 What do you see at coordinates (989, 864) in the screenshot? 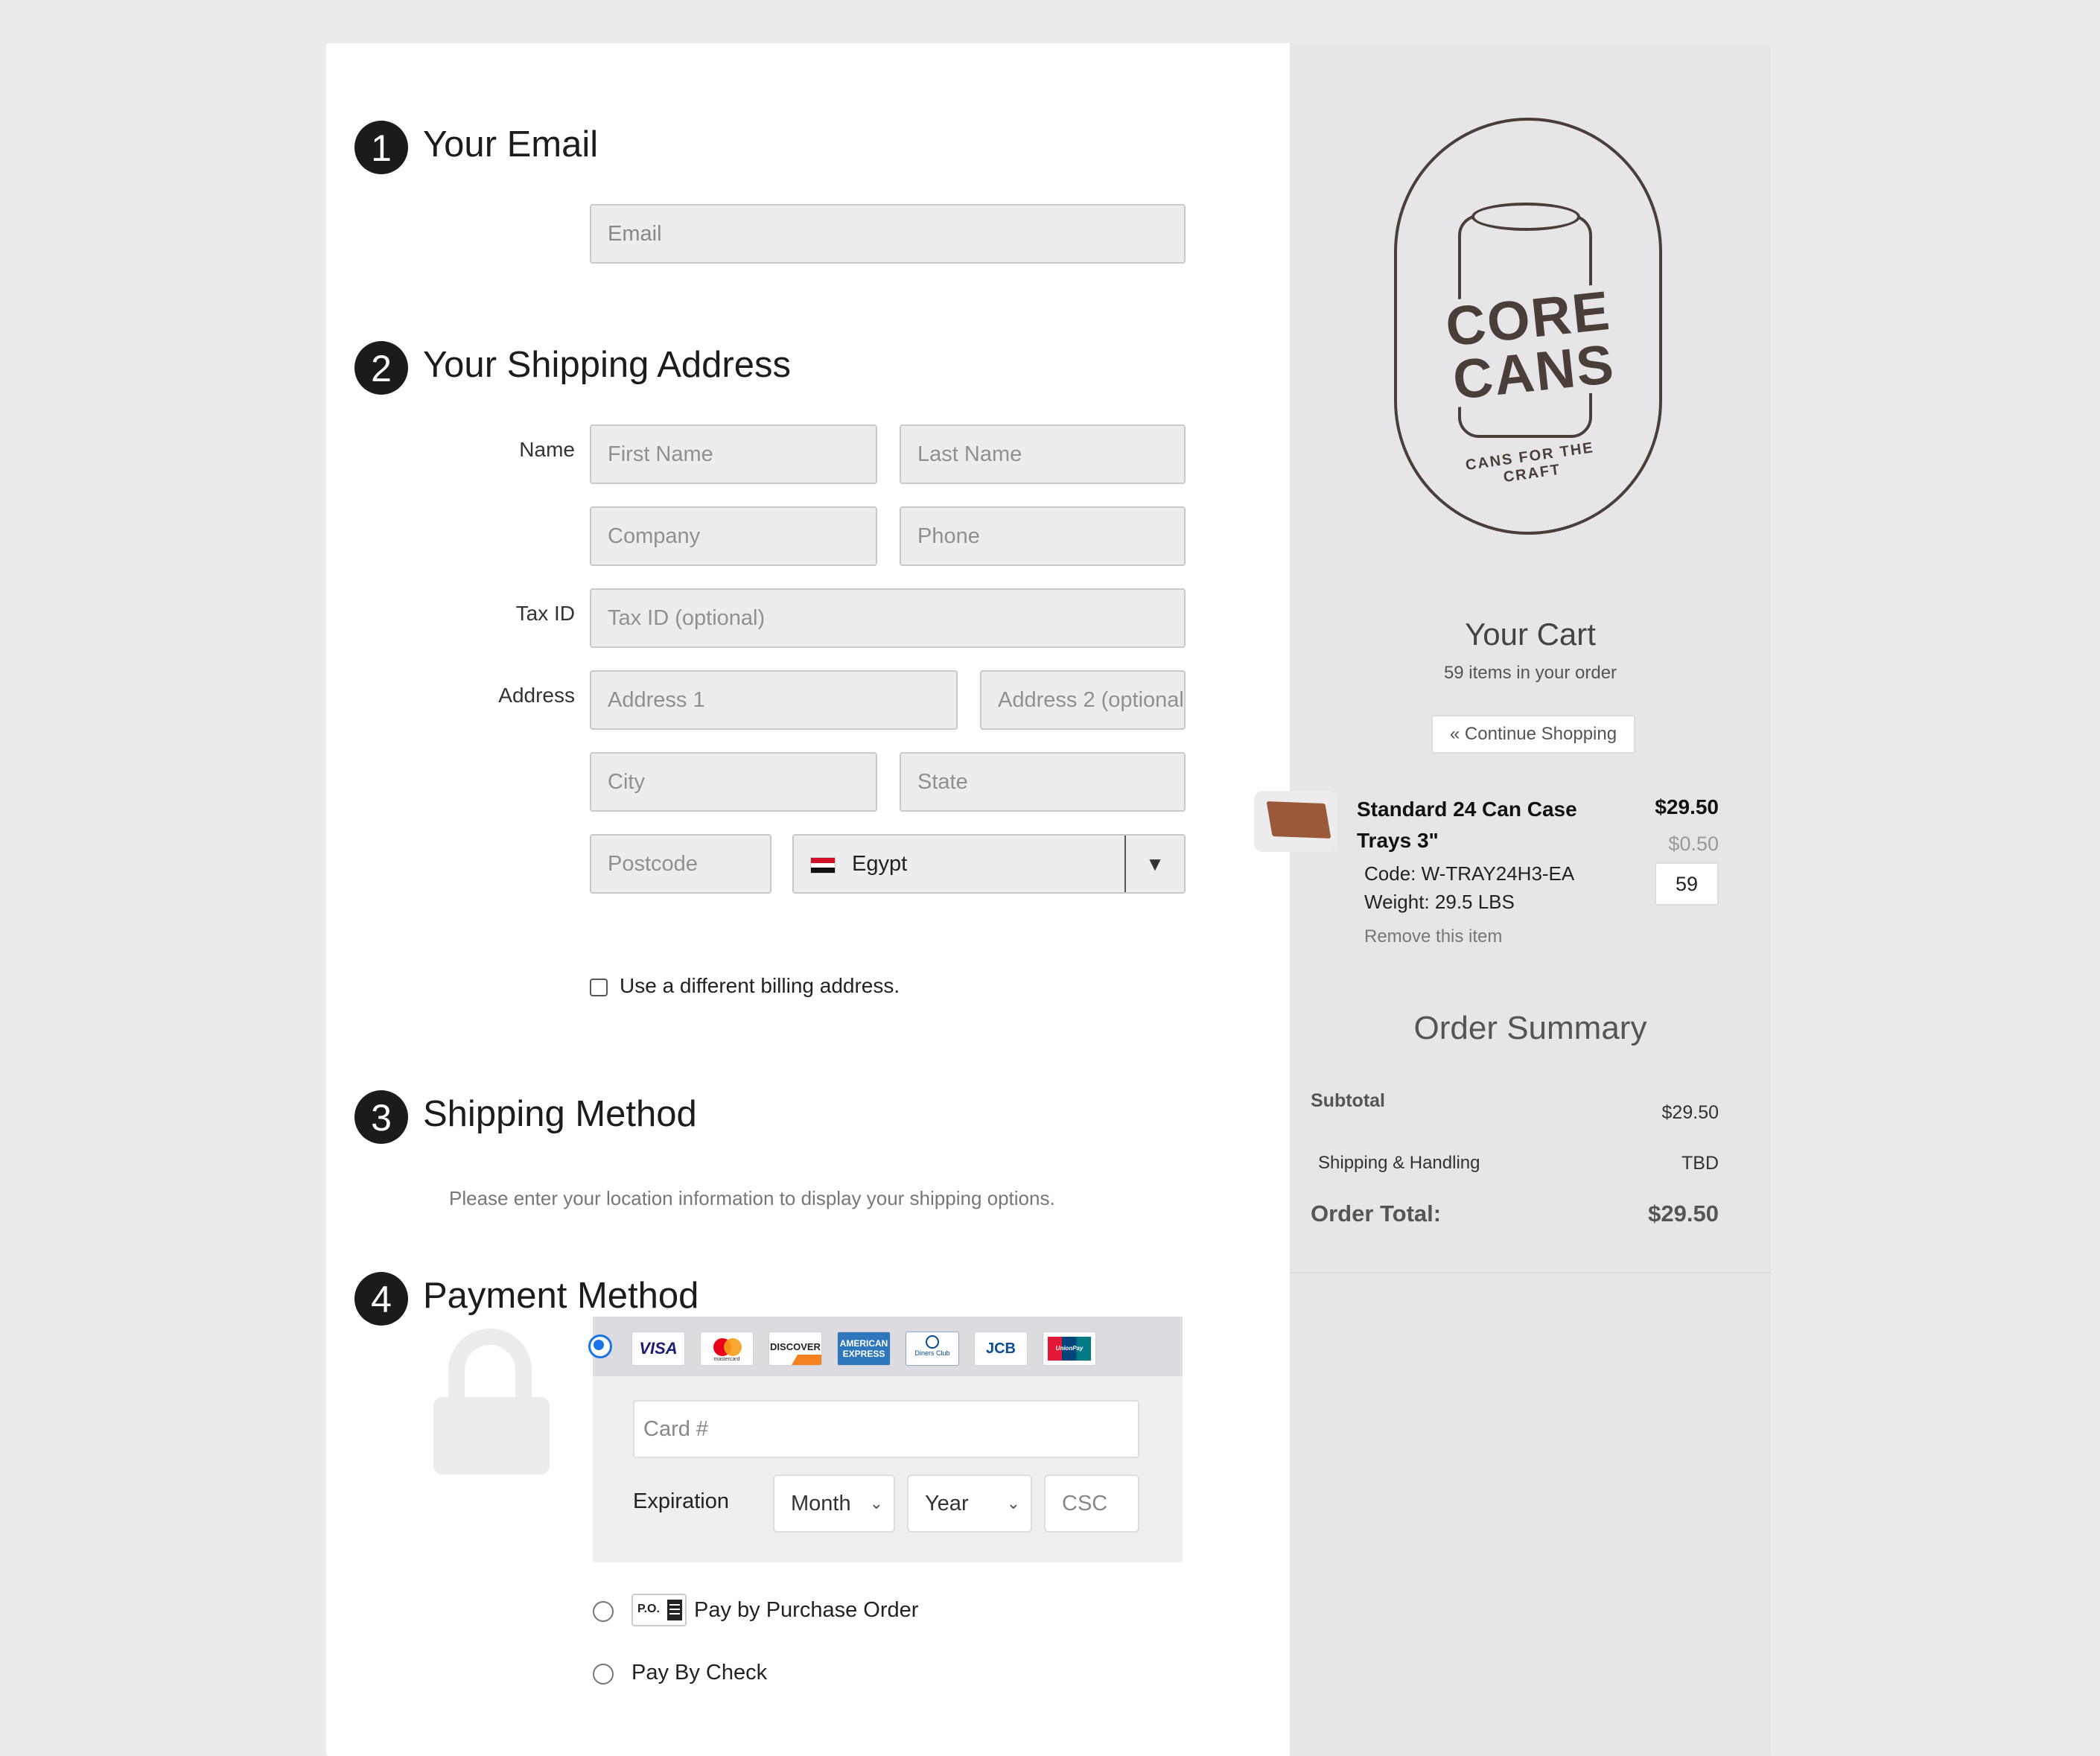
I see `country-select: Egypt ▼` at bounding box center [989, 864].